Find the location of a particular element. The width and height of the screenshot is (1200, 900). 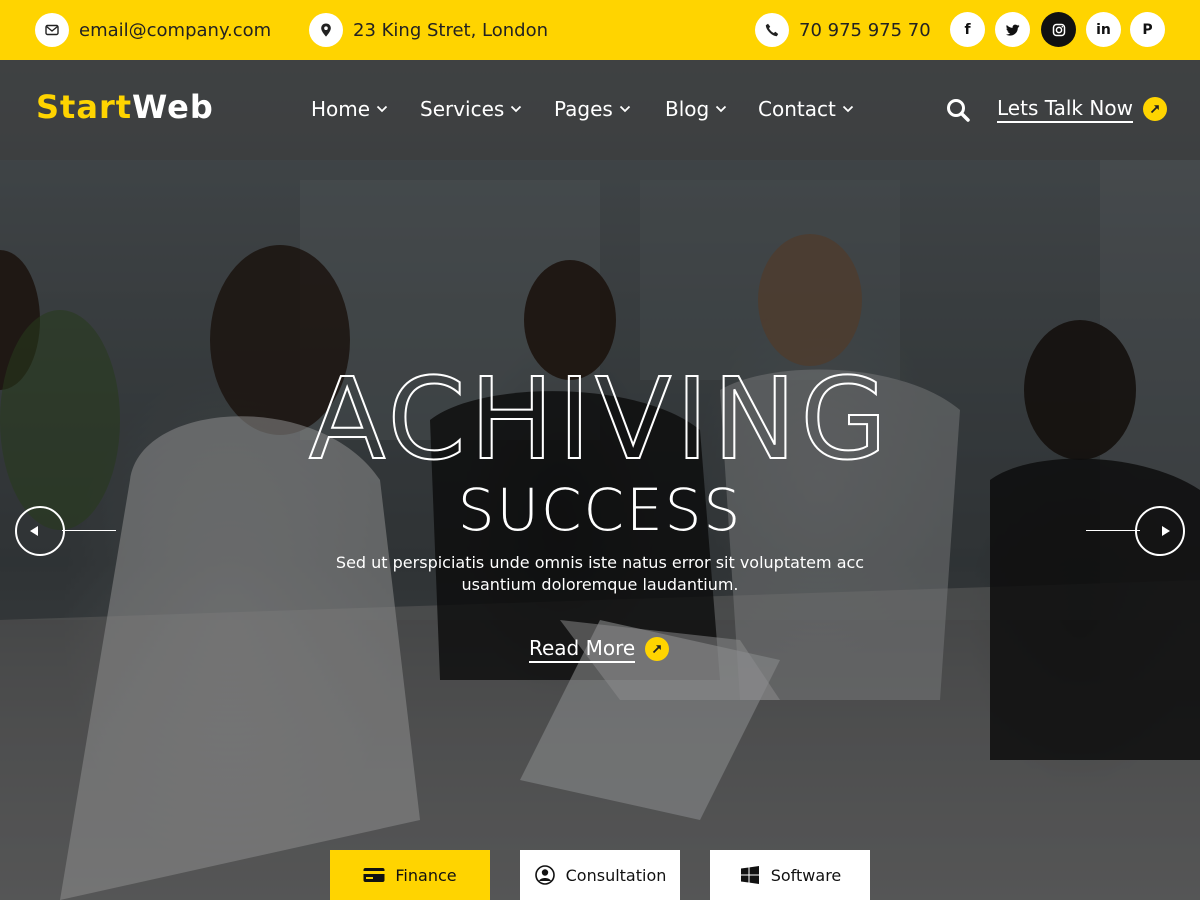

windows-icon is located at coordinates (750, 875).